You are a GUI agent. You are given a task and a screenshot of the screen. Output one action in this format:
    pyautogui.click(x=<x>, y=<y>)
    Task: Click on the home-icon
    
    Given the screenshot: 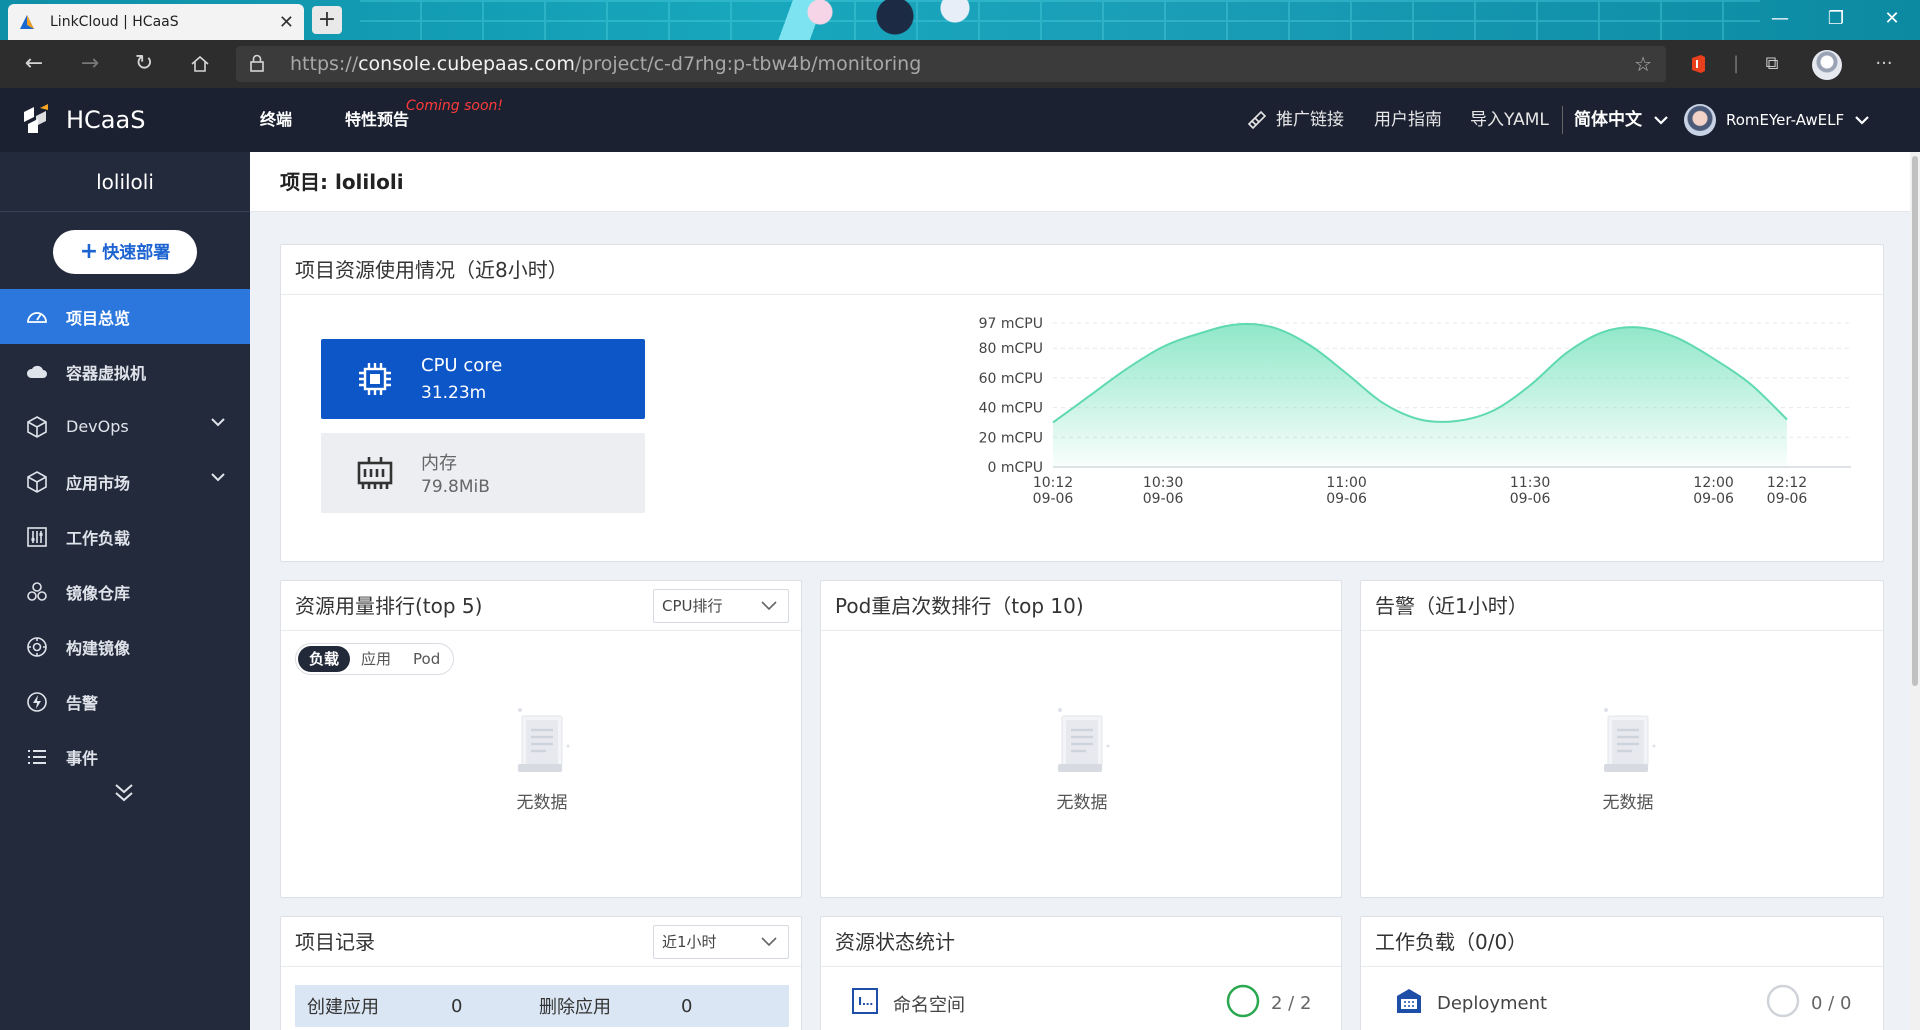 What is the action you would take?
    pyautogui.click(x=200, y=64)
    